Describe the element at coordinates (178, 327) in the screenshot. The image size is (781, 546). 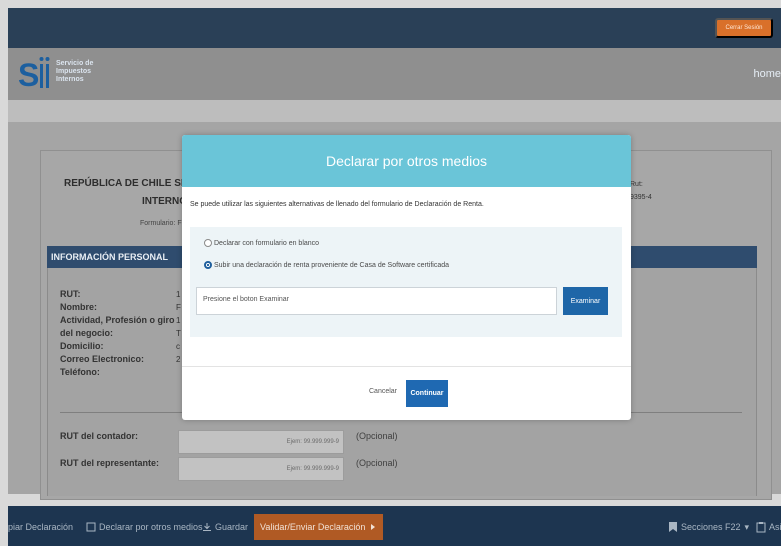
I see `personal-info-values: 1 F 1 T c 2` at that location.